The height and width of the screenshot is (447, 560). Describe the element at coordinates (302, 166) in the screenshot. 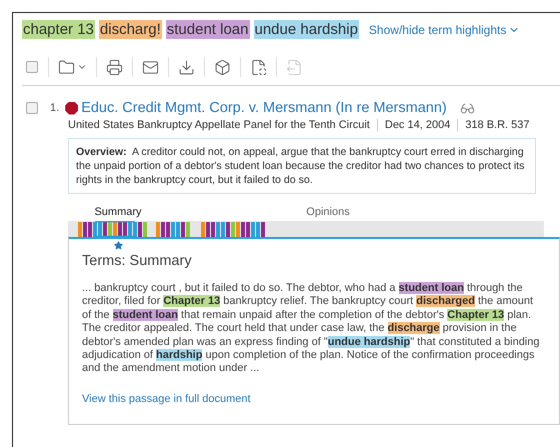

I see `overview-text: Overview: A creditor could not, on appeal, argue that the bankruptcy court erred in discharging the unpaid portion of a debtor's student loan because the creditor had two chances to protect its rights in the bankruptcy court, but it failed to do so.` at that location.